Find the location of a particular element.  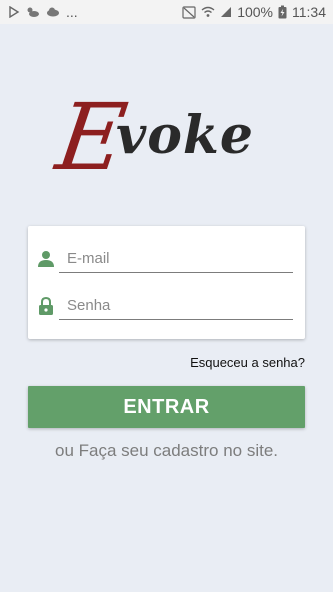

password-field-row is located at coordinates (166, 307).